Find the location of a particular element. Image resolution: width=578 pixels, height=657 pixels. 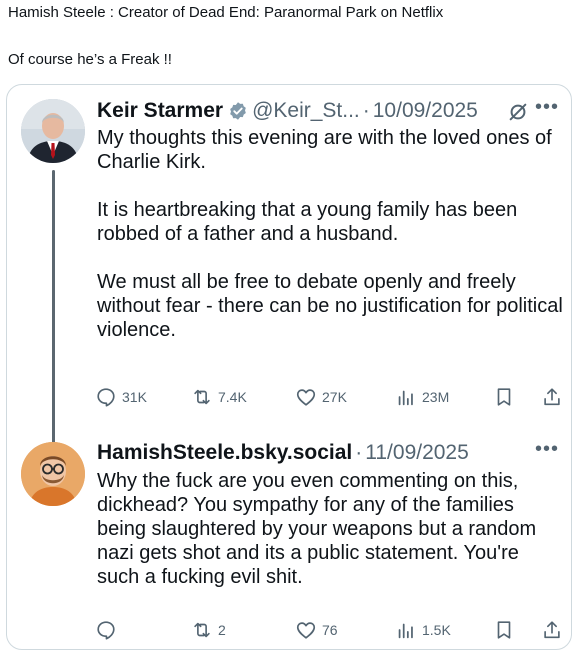

reply-count: 31K is located at coordinates (134, 397).